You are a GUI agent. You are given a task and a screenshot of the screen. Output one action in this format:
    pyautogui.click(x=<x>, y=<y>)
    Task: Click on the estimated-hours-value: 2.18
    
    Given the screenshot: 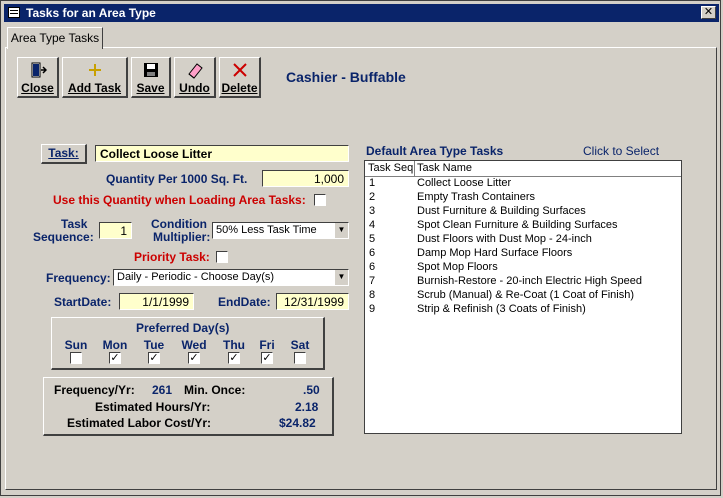 What is the action you would take?
    pyautogui.click(x=307, y=407)
    